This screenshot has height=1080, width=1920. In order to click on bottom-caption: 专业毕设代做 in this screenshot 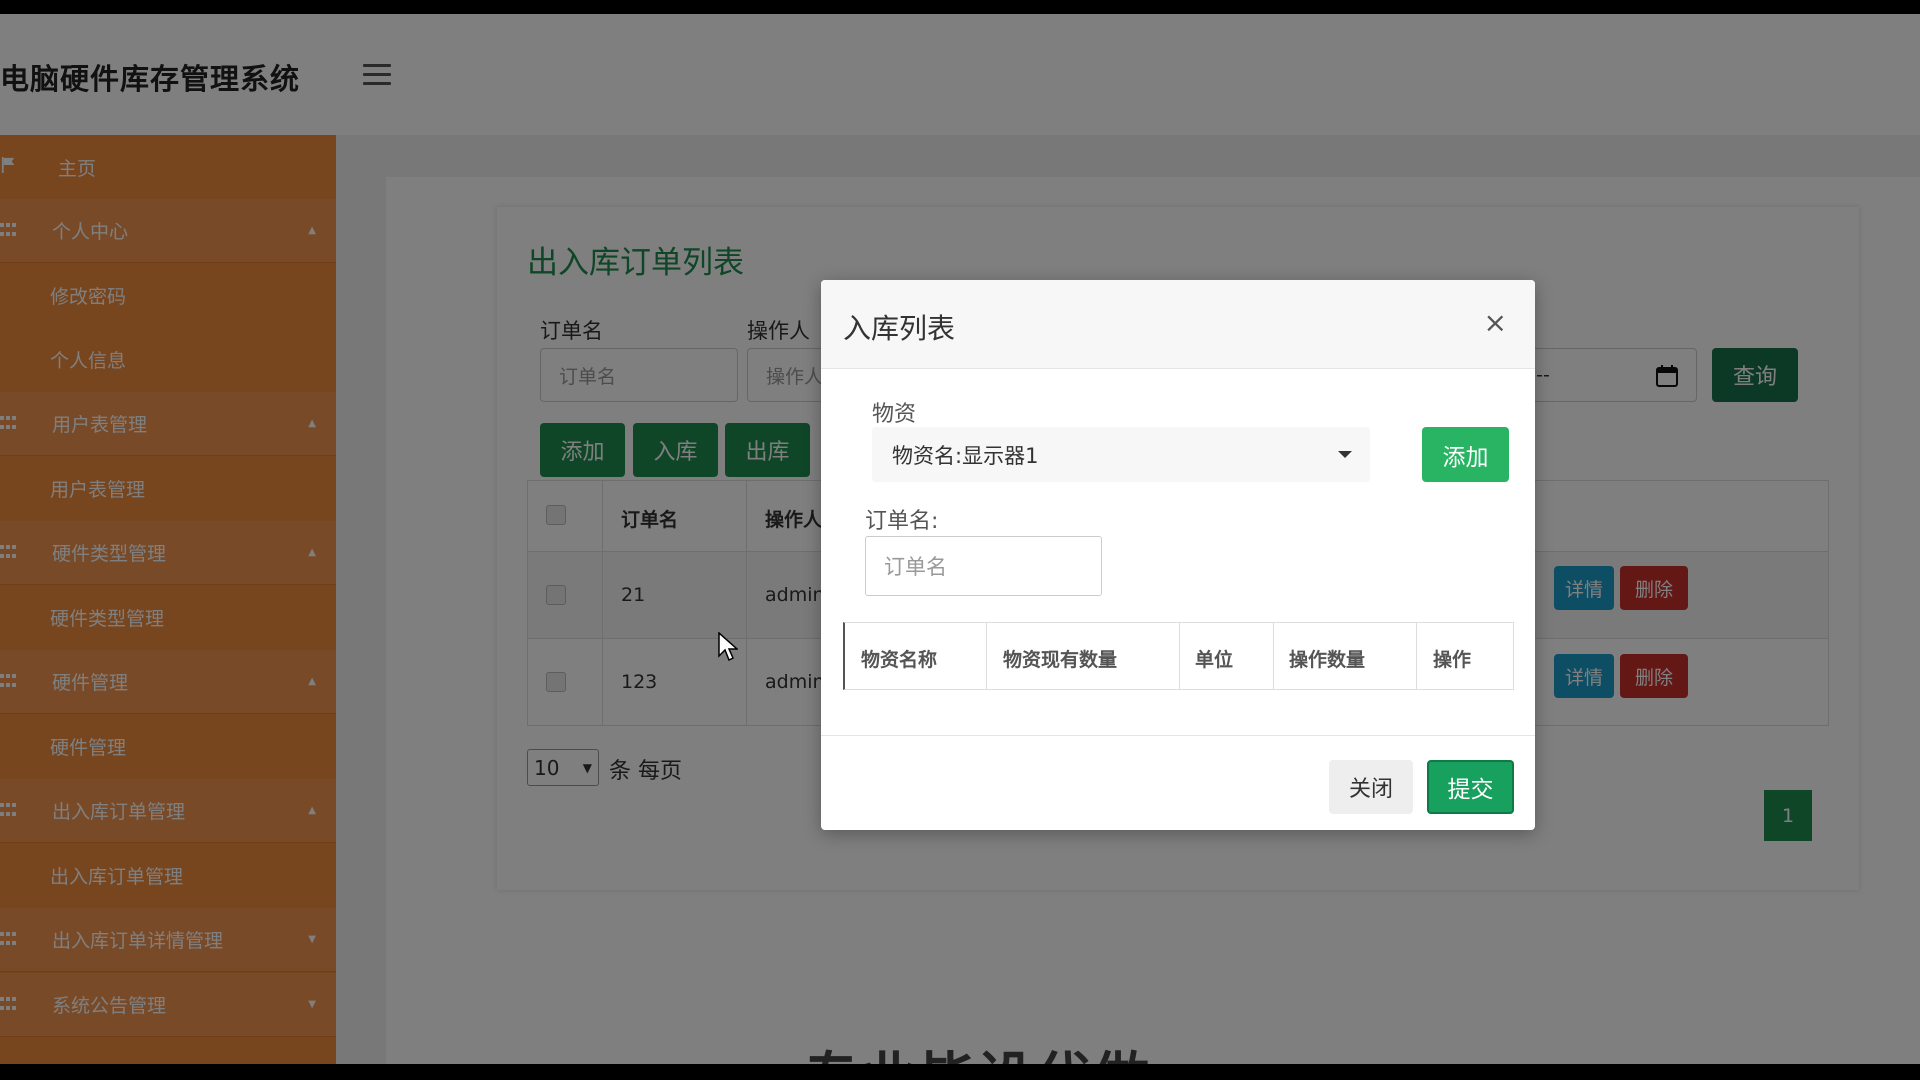, I will do `click(977, 1049)`.